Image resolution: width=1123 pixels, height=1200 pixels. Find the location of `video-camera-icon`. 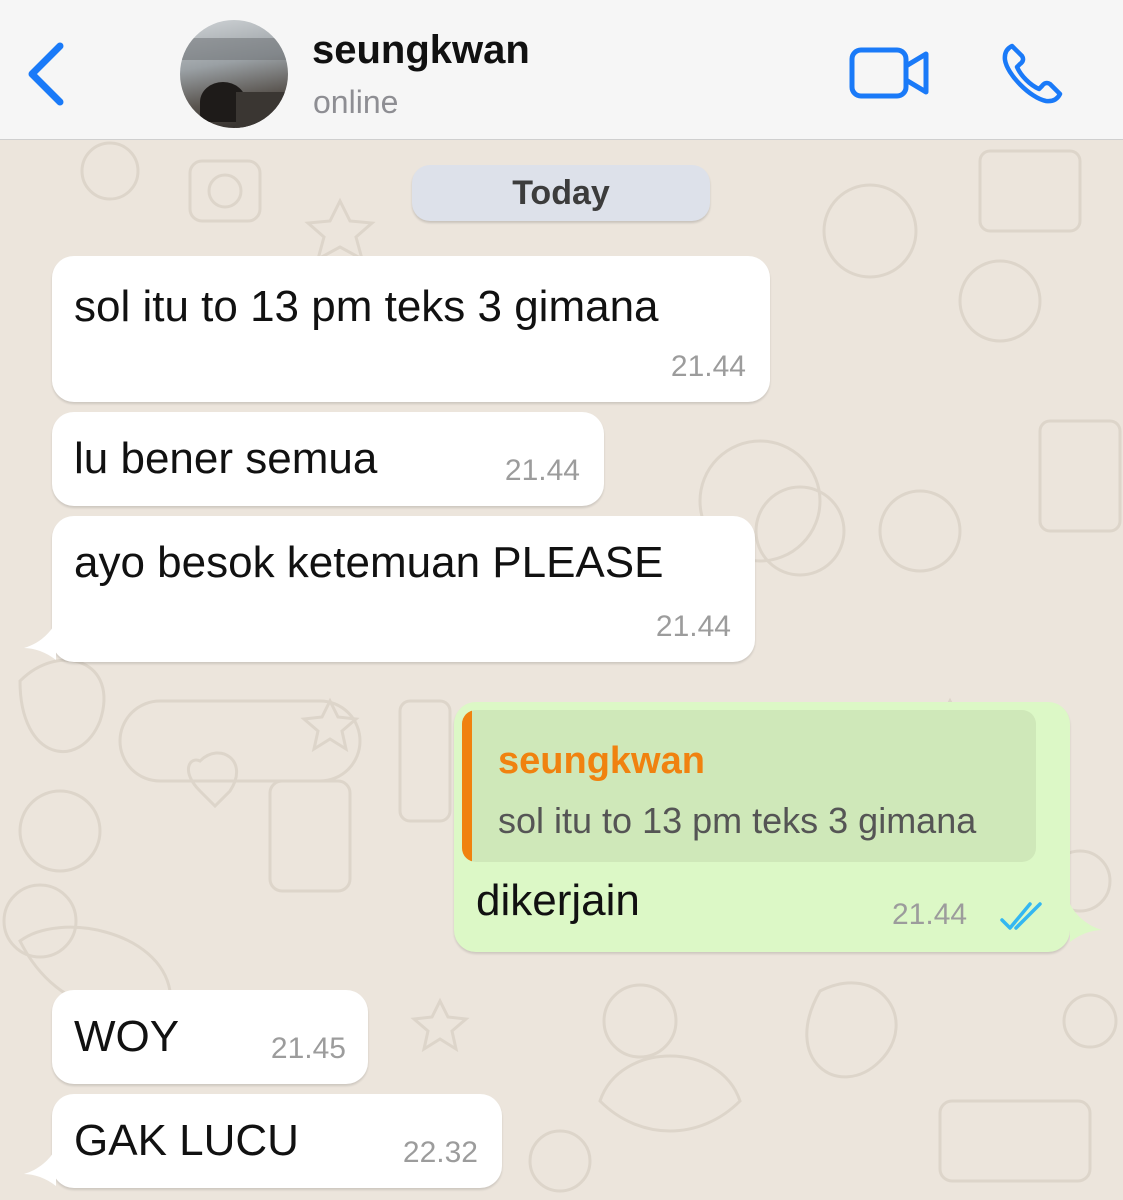

video-camera-icon is located at coordinates (889, 73).